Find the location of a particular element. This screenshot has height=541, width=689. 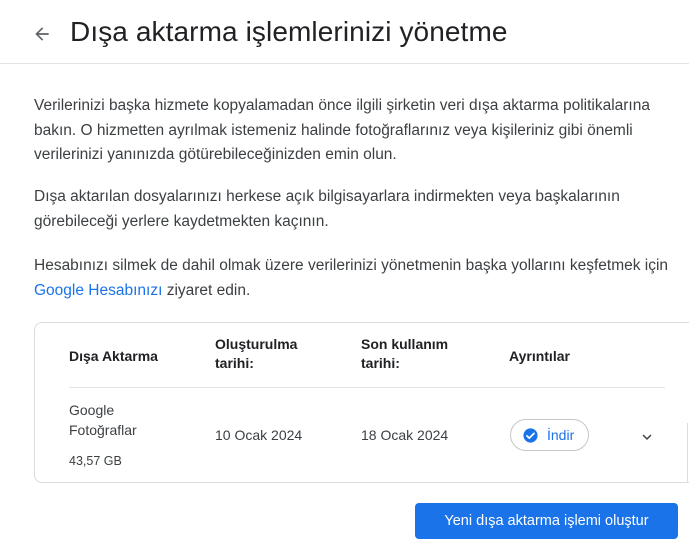

column-header-last-used: Son kullanım tarihi: is located at coordinates (405, 353).